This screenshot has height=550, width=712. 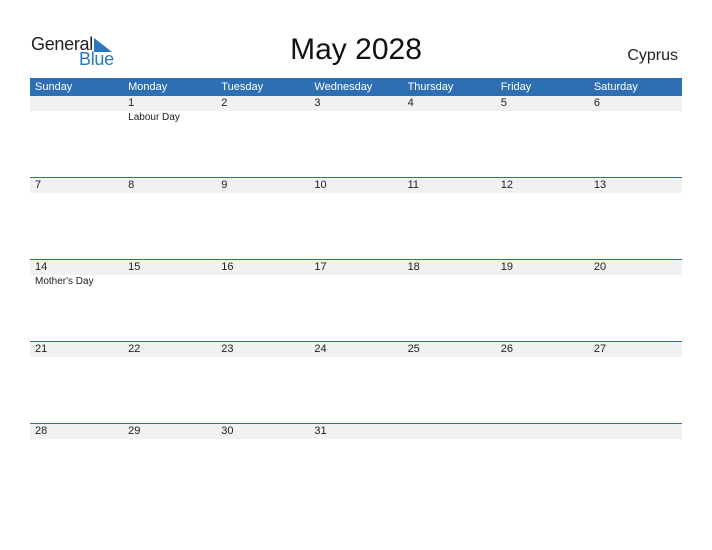 I want to click on weekday-thursday: Thursday, so click(x=430, y=87).